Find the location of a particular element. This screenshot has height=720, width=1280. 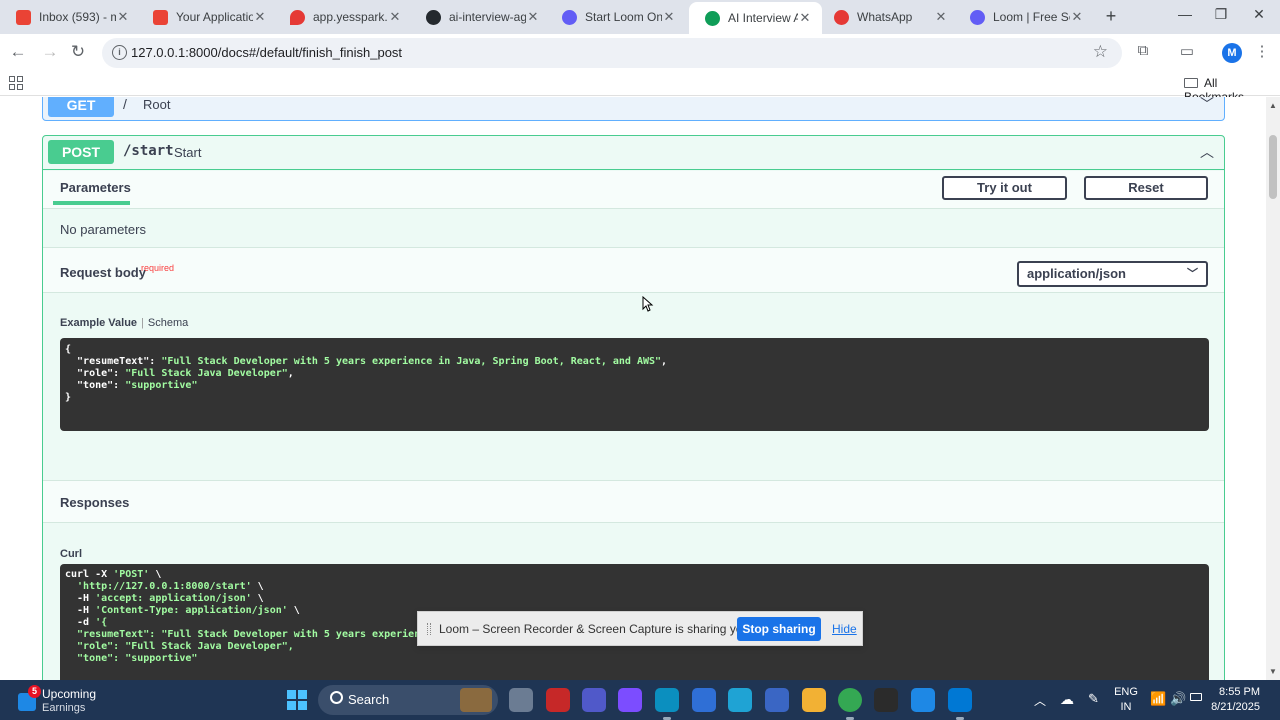

no-parameters-text: No parameters is located at coordinates (103, 229).